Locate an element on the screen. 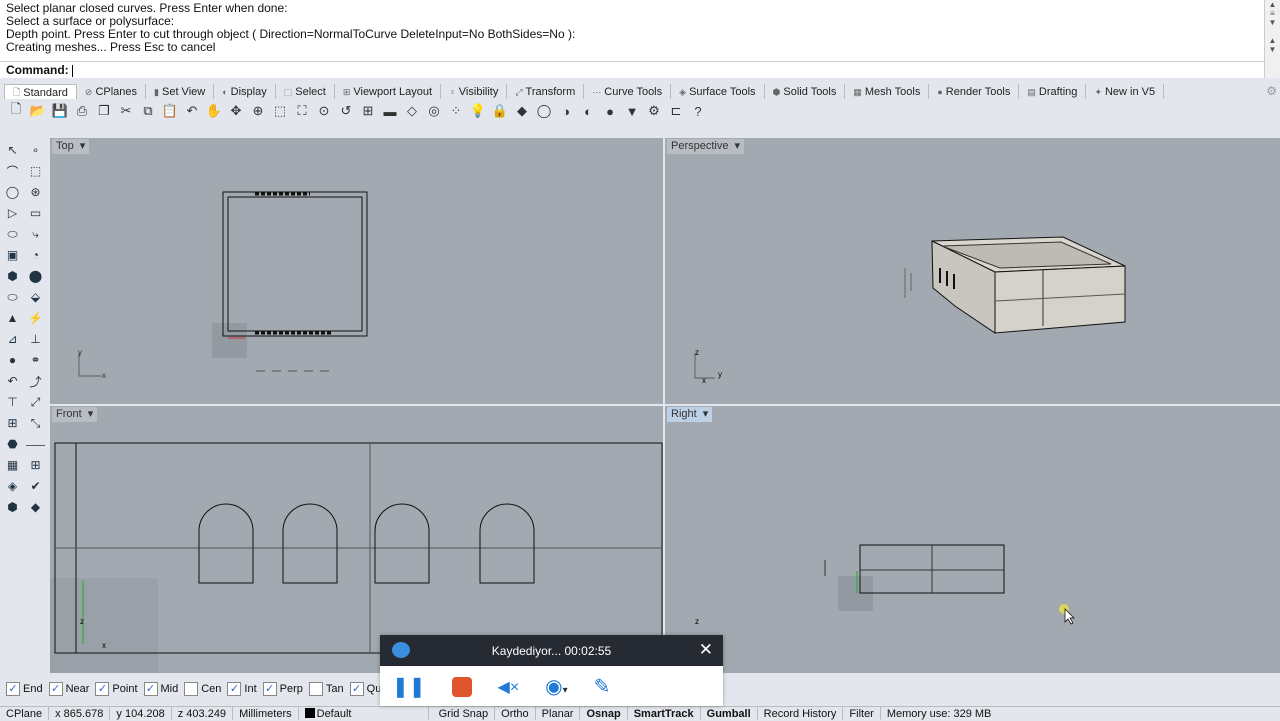 Image resolution: width=1280 pixels, height=721 pixels. car-icon: ▬ is located at coordinates (390, 111).